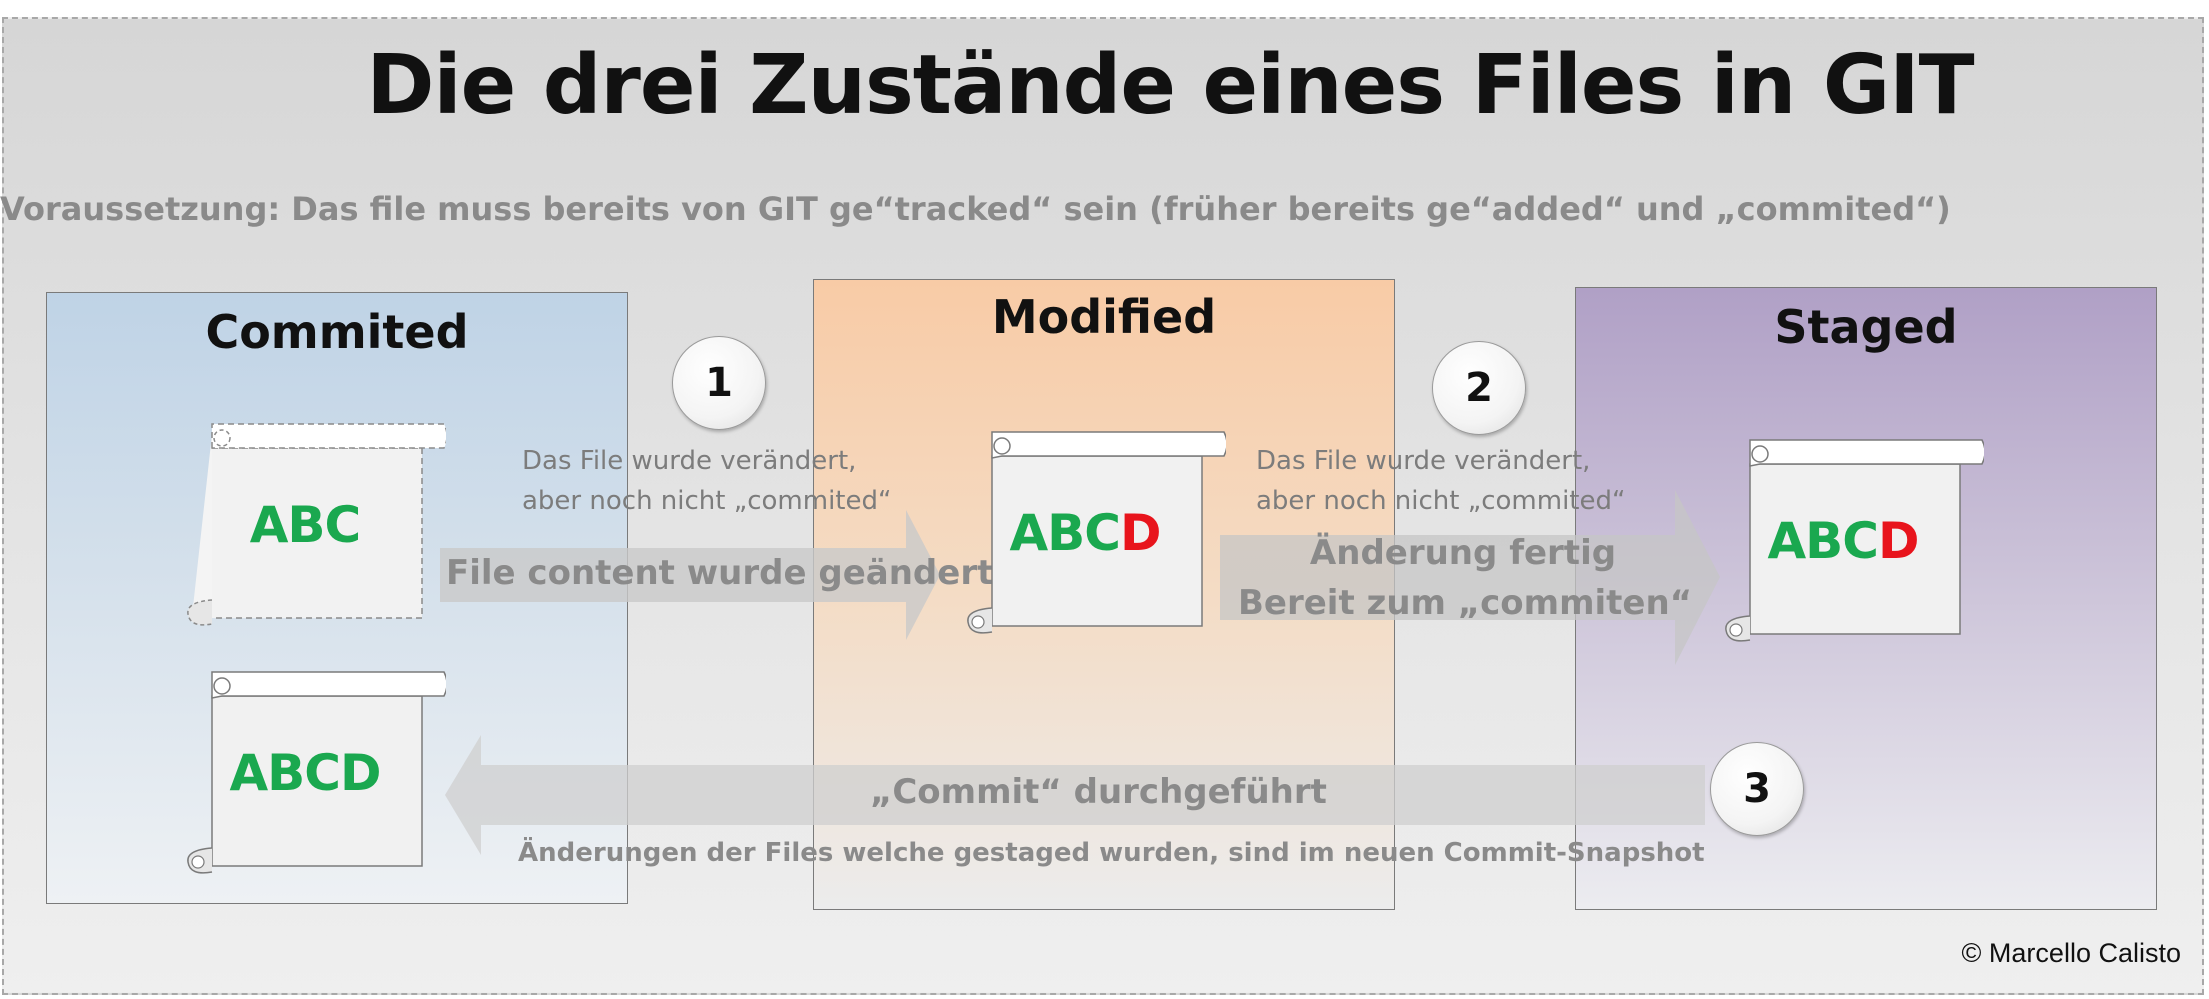  I want to click on step-2-arrow-label: Änderung fertig Bereit zum „commiten“, so click(1465, 578).